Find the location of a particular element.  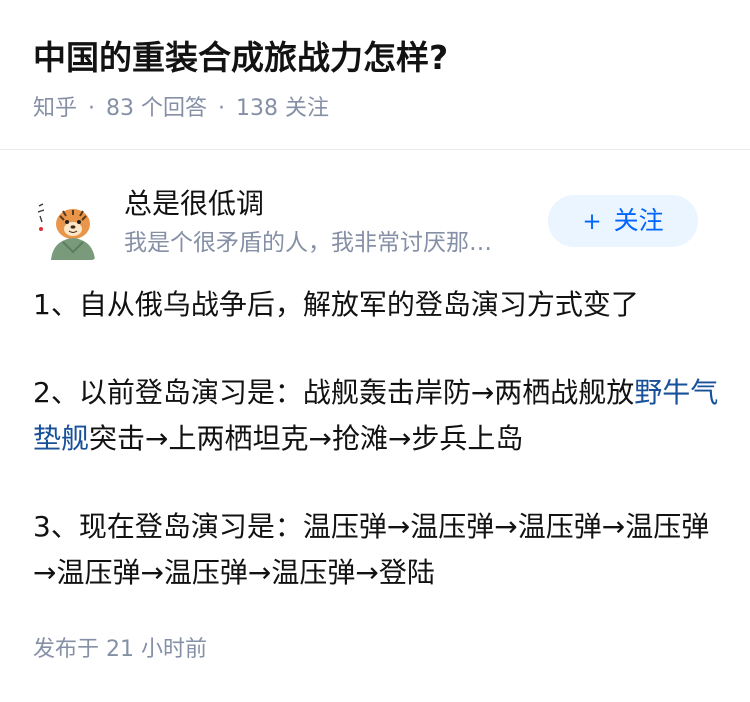

publish-time: 发布于 21 小时前 is located at coordinates (120, 649).